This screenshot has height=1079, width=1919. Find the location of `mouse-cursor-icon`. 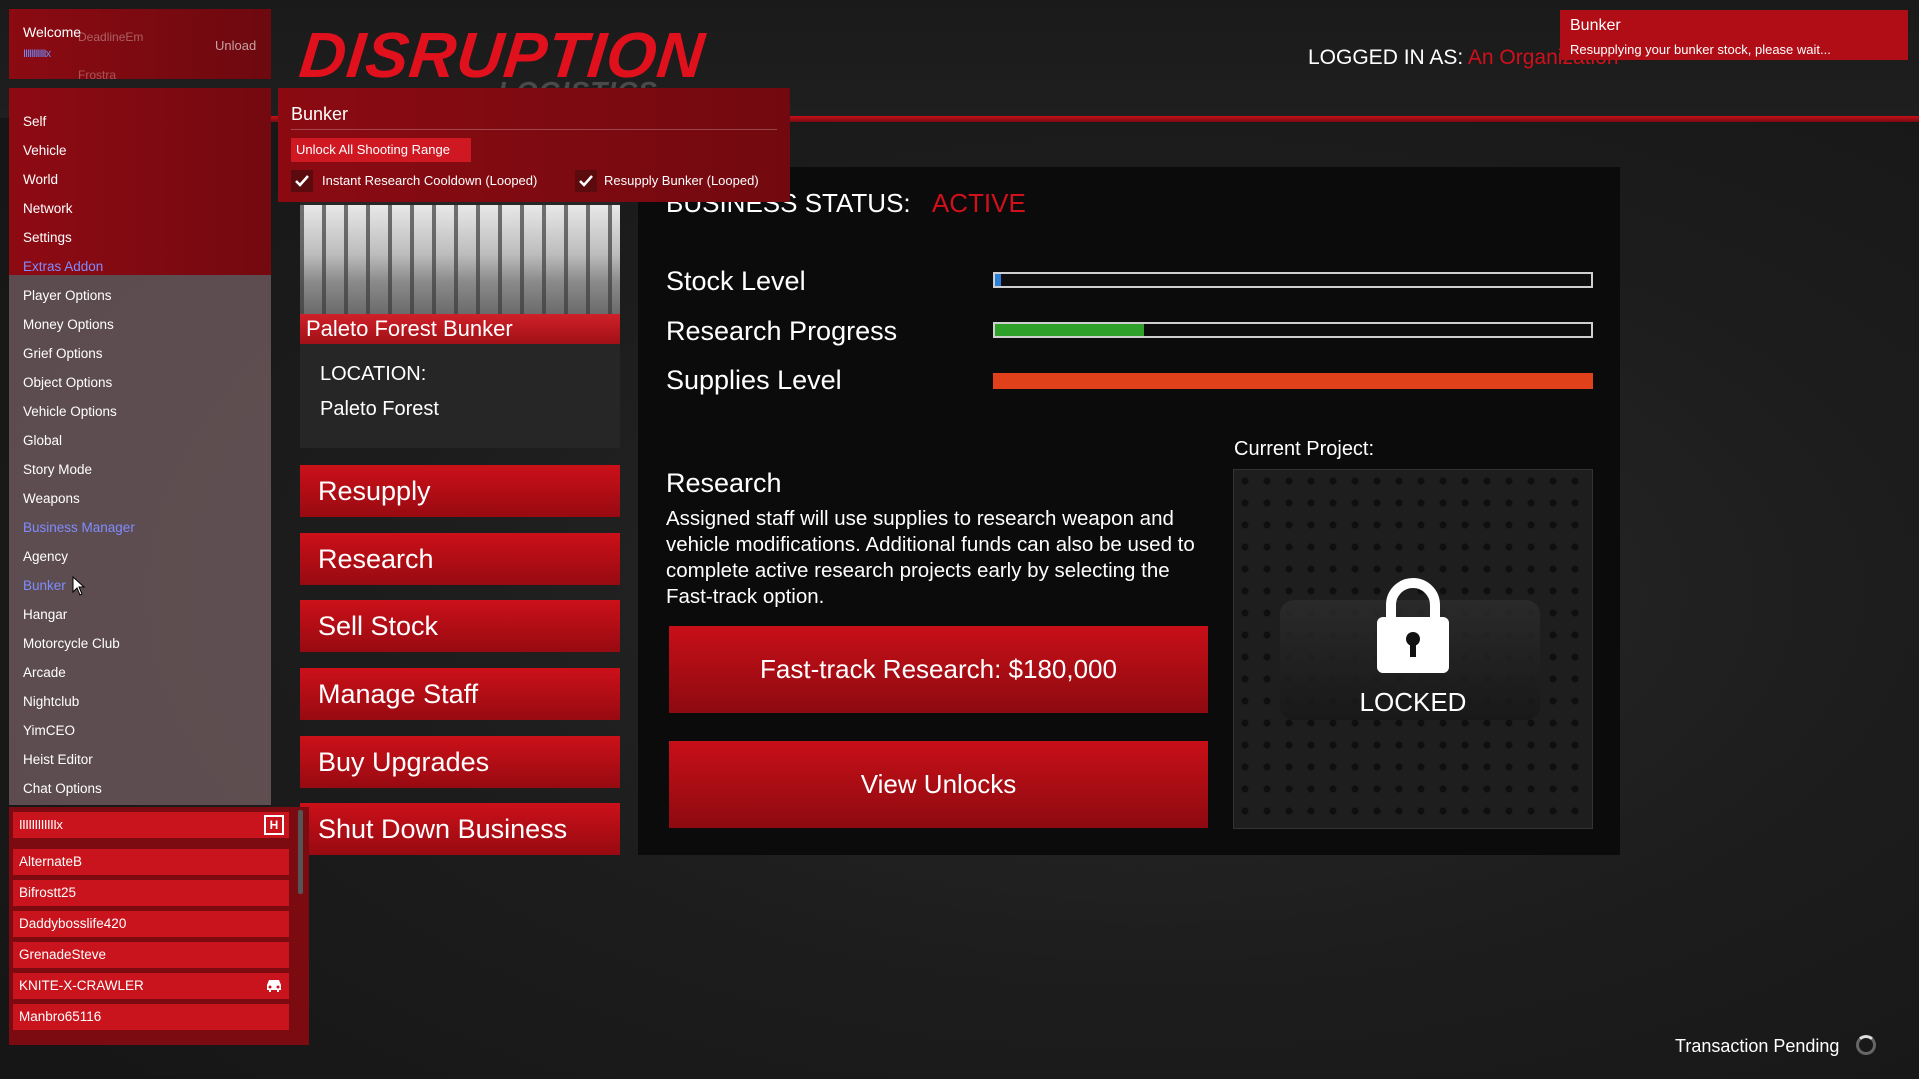

mouse-cursor-icon is located at coordinates (79, 586).